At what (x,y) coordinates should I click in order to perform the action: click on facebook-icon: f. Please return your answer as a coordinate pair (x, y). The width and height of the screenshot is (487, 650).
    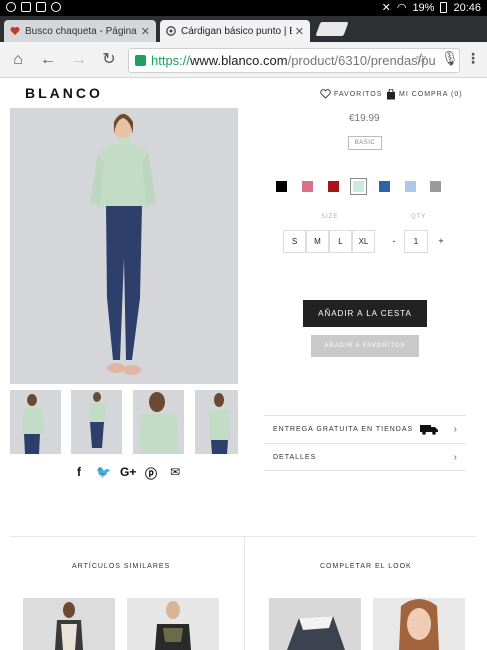
    Looking at the image, I should click on (79, 473).